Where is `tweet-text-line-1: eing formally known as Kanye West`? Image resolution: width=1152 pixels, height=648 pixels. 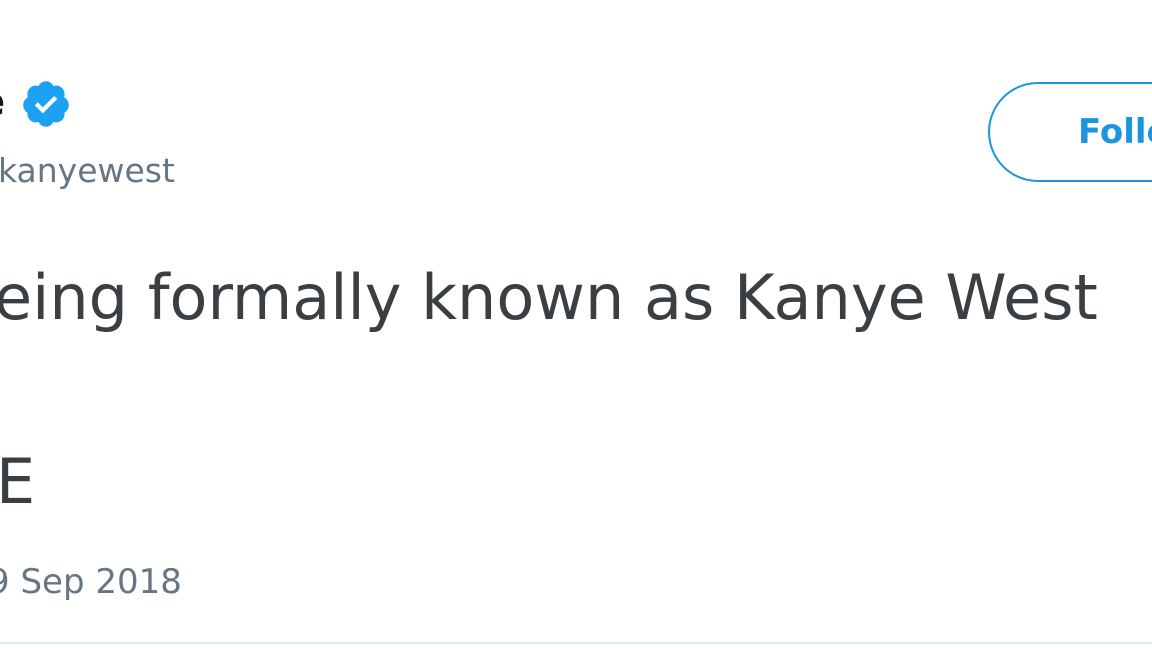
tweet-text-line-1: eing formally known as Kanye West is located at coordinates (549, 297).